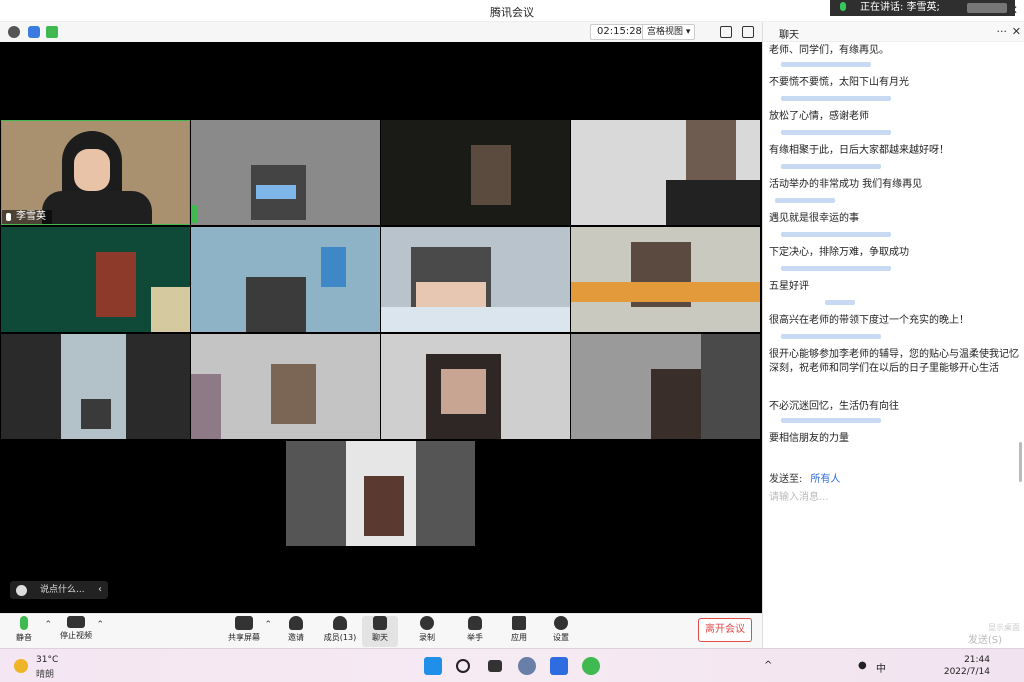 This screenshot has width=1024, height=682. I want to click on windows-start-icon, so click(433, 666).